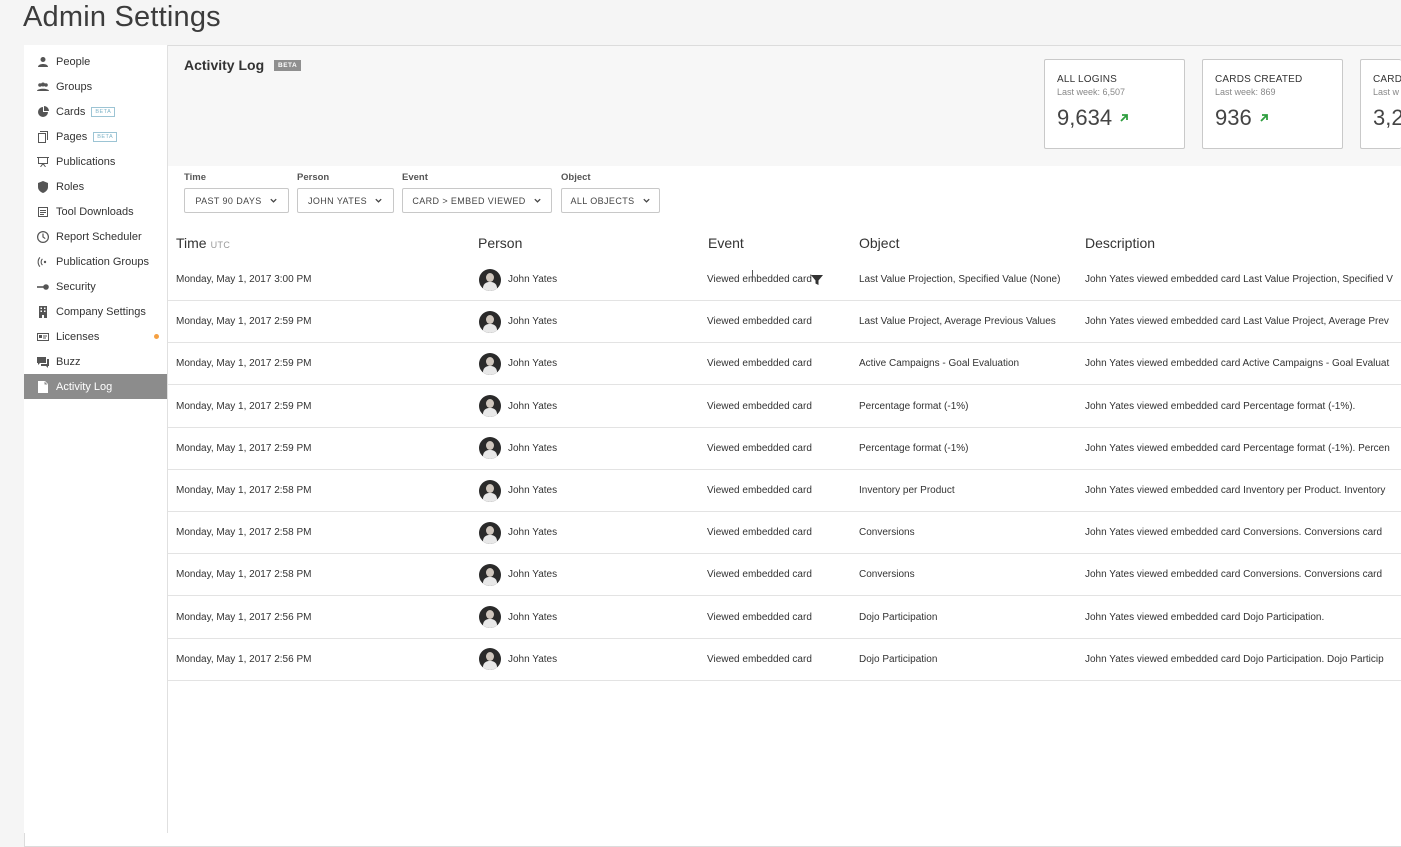 The width and height of the screenshot is (1401, 847). What do you see at coordinates (337, 200) in the screenshot?
I see `dropdown-value: JOHN YATES` at bounding box center [337, 200].